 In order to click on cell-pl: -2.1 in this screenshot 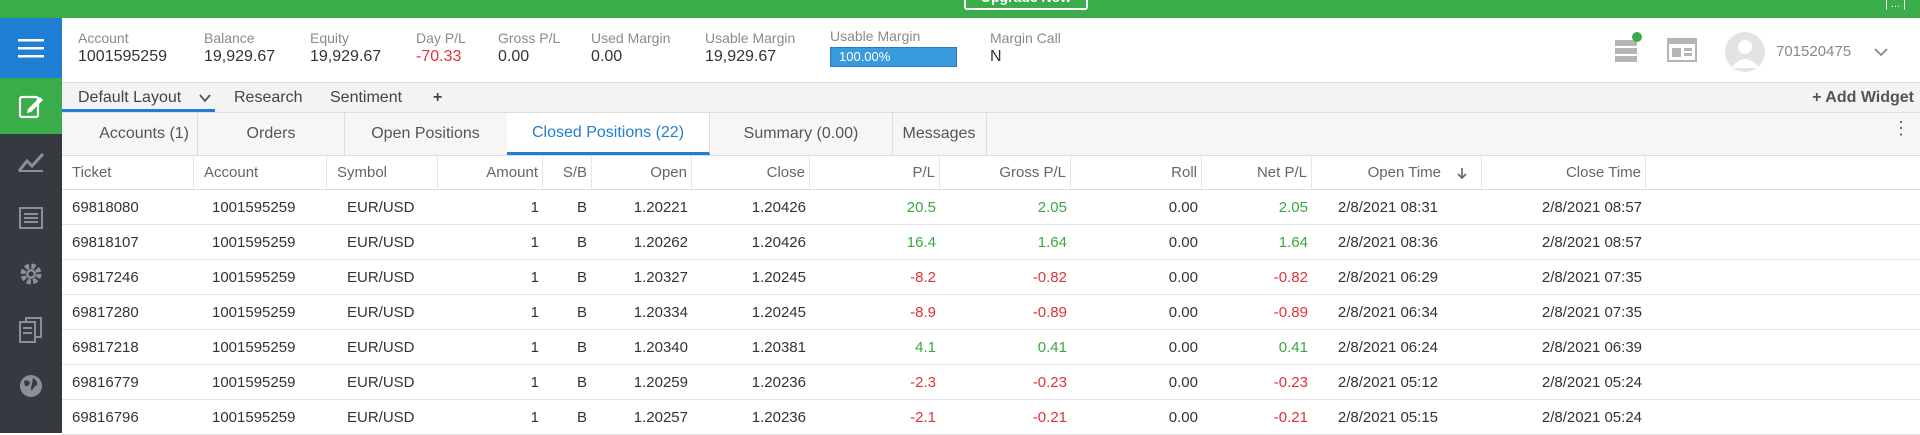, I will do `click(923, 417)`.